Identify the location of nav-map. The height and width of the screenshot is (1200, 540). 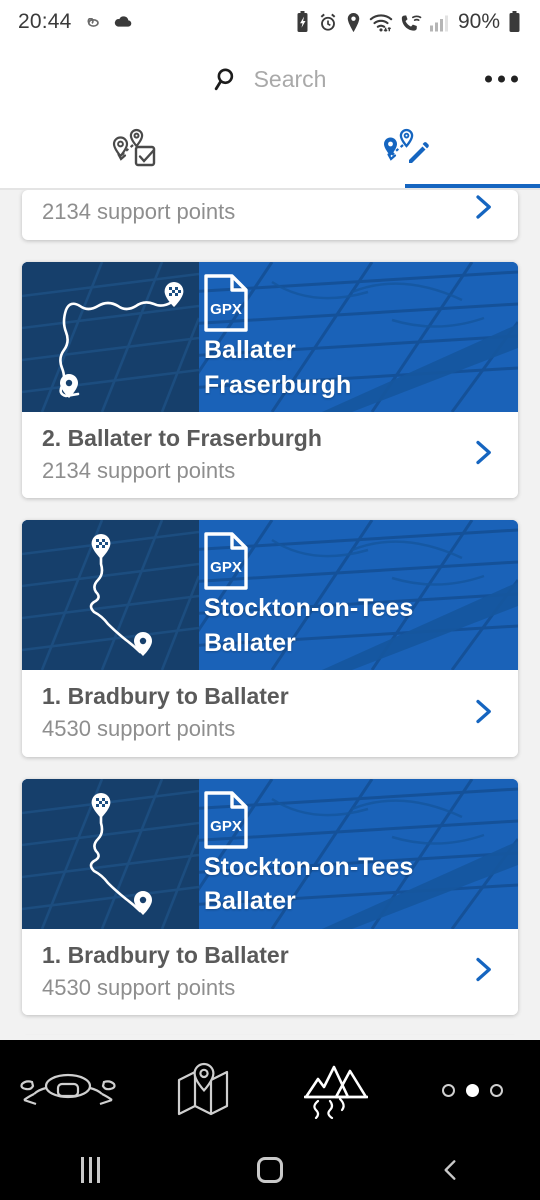
(202, 1090).